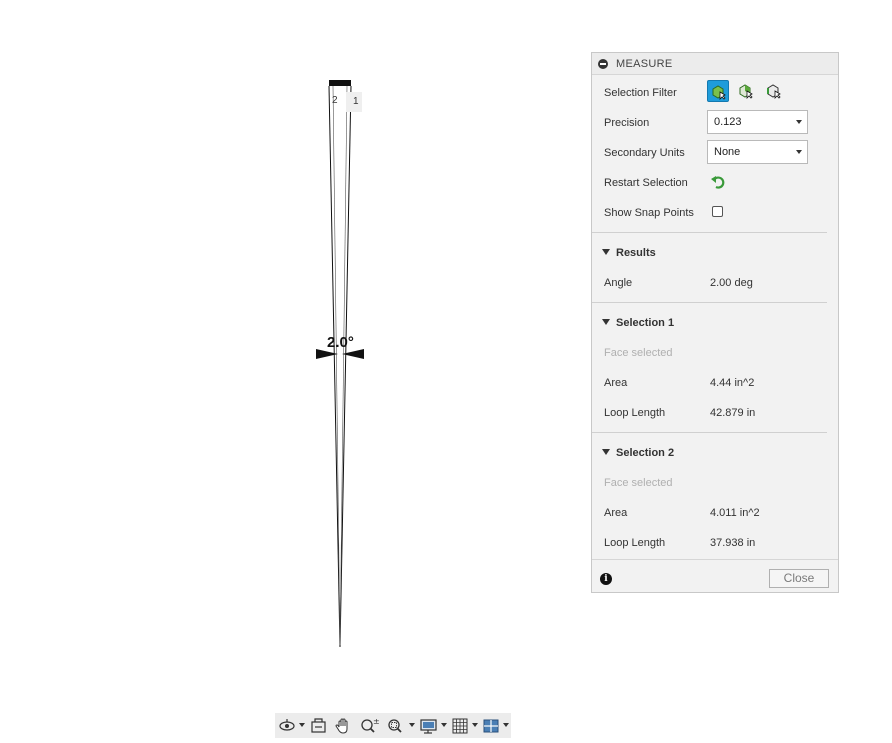  I want to click on precision-dropdown: 0.123, so click(757, 122).